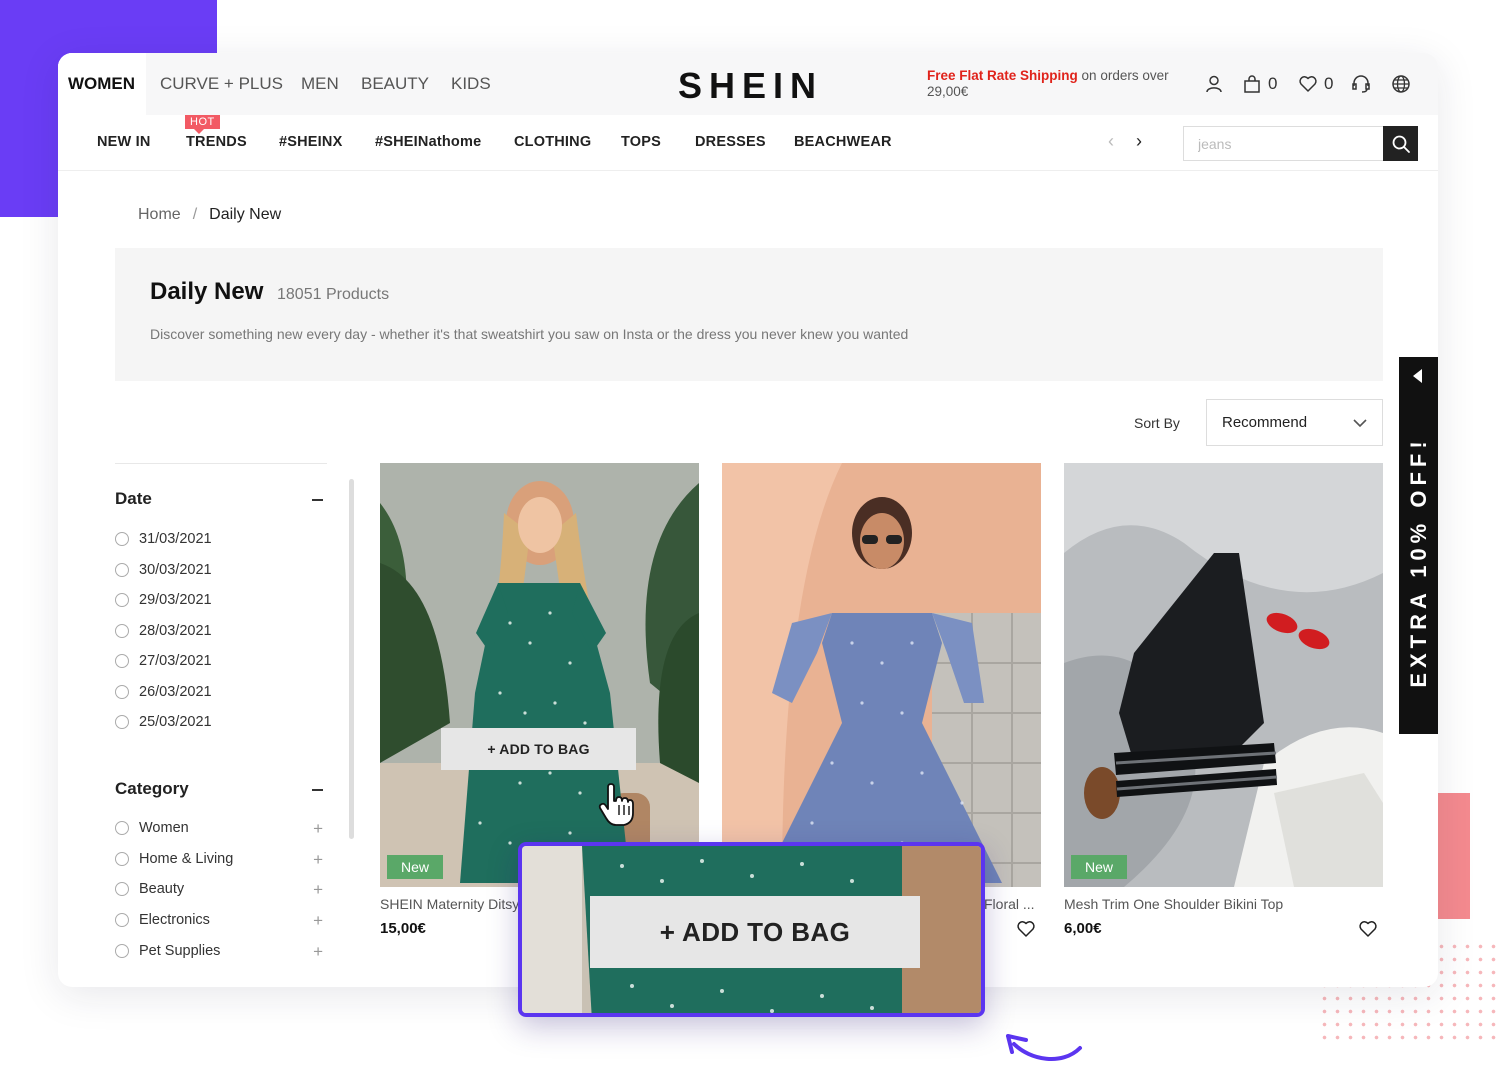 Image resolution: width=1500 pixels, height=1090 pixels. What do you see at coordinates (333, 294) in the screenshot?
I see `product-count: 18051 Products` at bounding box center [333, 294].